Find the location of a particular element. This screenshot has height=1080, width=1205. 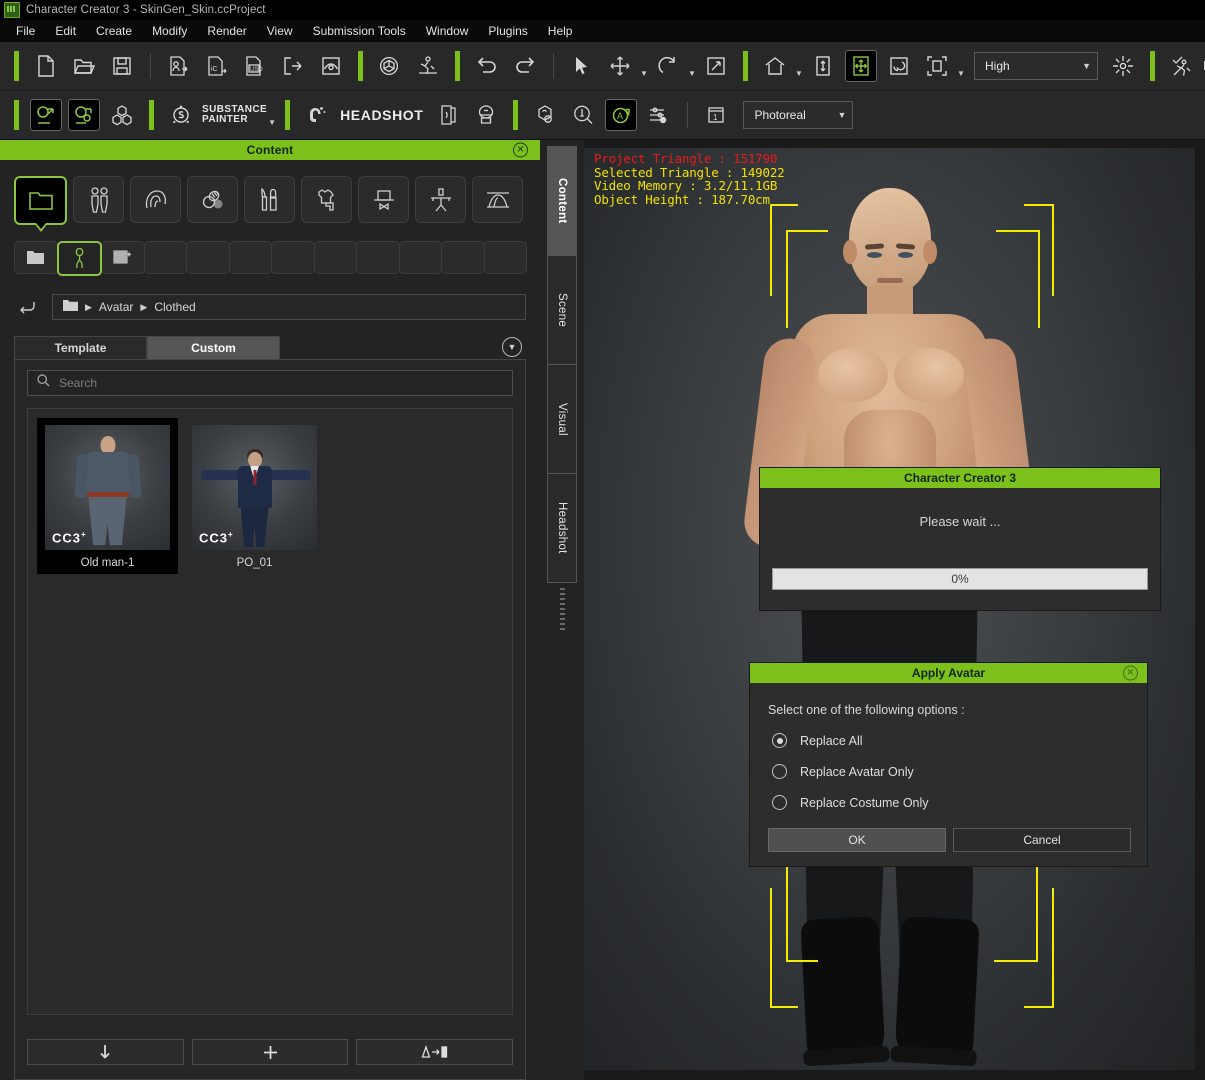

skin-inspect-icon is located at coordinates (583, 115).